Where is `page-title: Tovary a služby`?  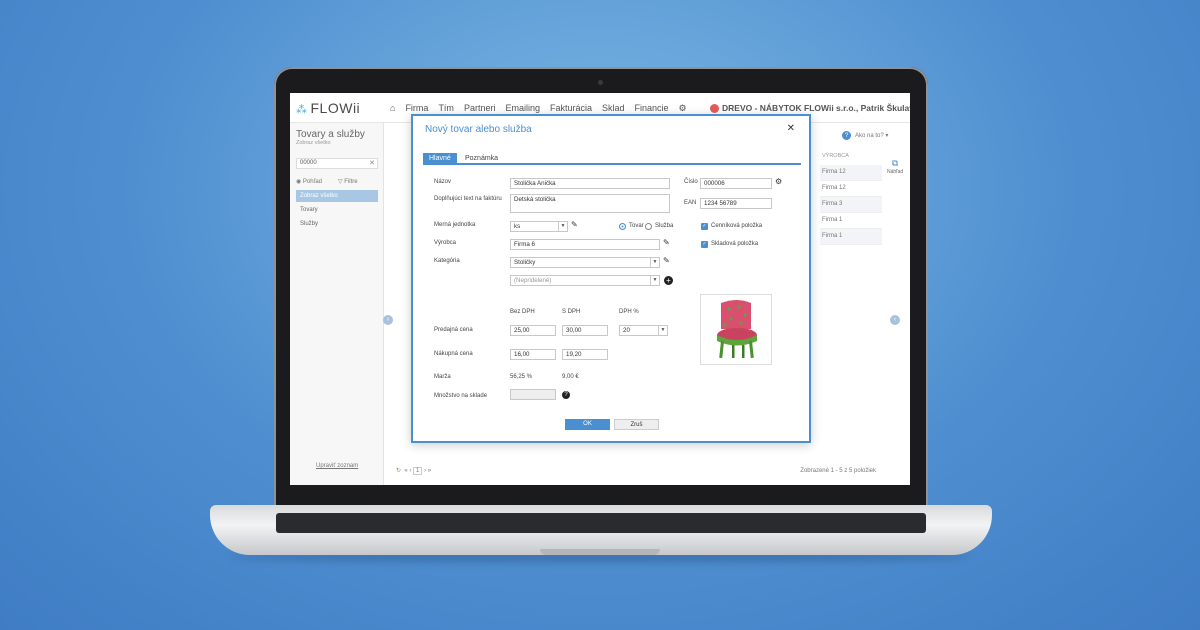
page-title: Tovary a služby is located at coordinates (330, 134).